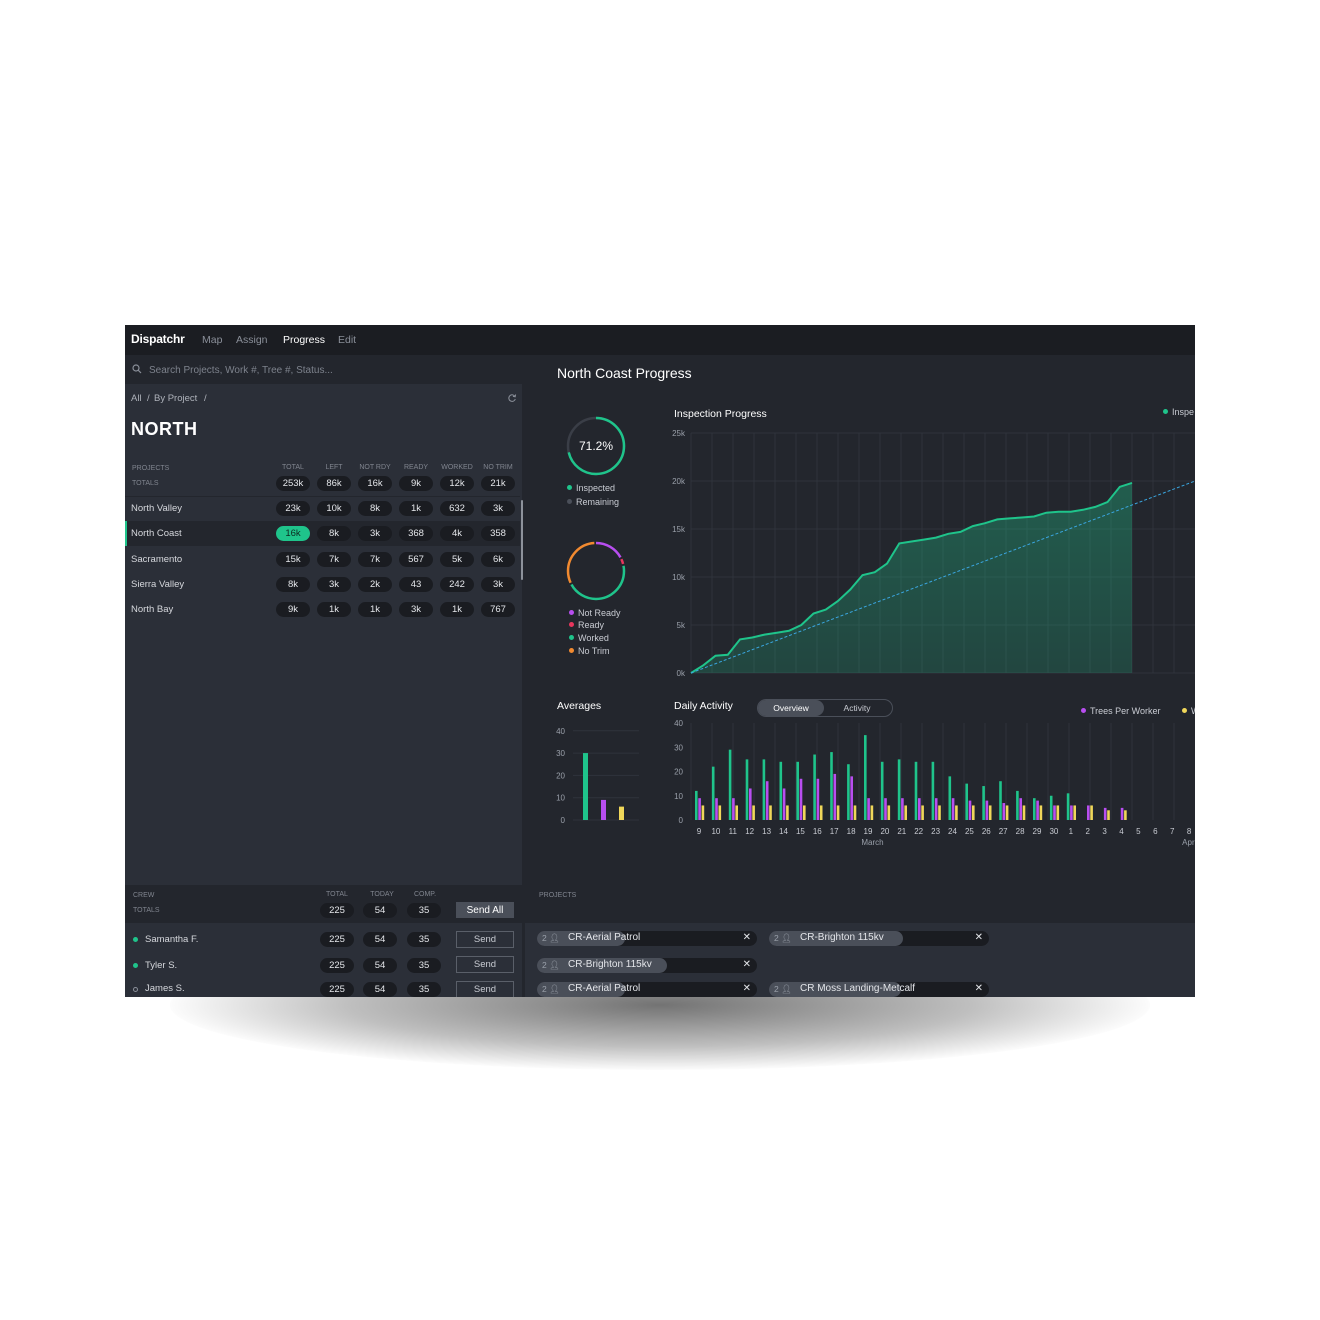 The image size is (1320, 1320). I want to click on project-cell: 1k, so click(375, 609).